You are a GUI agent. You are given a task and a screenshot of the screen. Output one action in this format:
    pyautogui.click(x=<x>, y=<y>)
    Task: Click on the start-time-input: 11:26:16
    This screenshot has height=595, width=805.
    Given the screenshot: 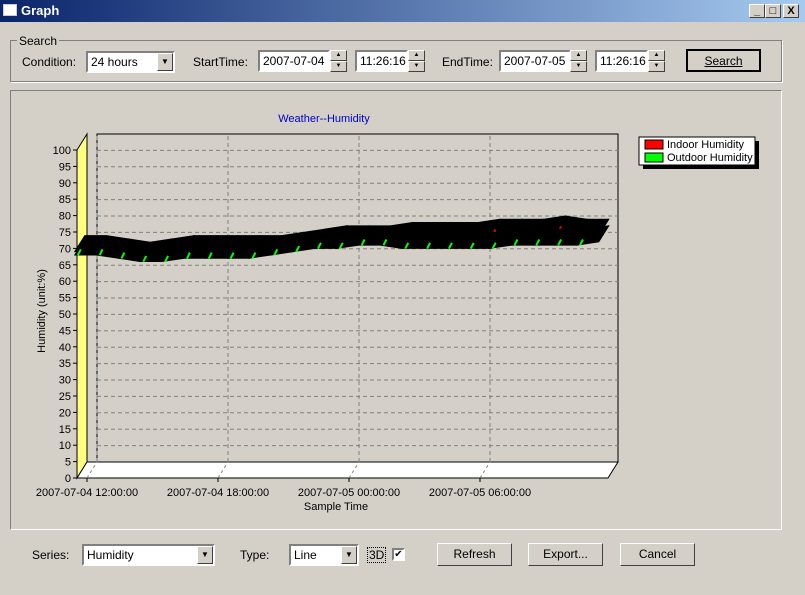 What is the action you would take?
    pyautogui.click(x=381, y=61)
    